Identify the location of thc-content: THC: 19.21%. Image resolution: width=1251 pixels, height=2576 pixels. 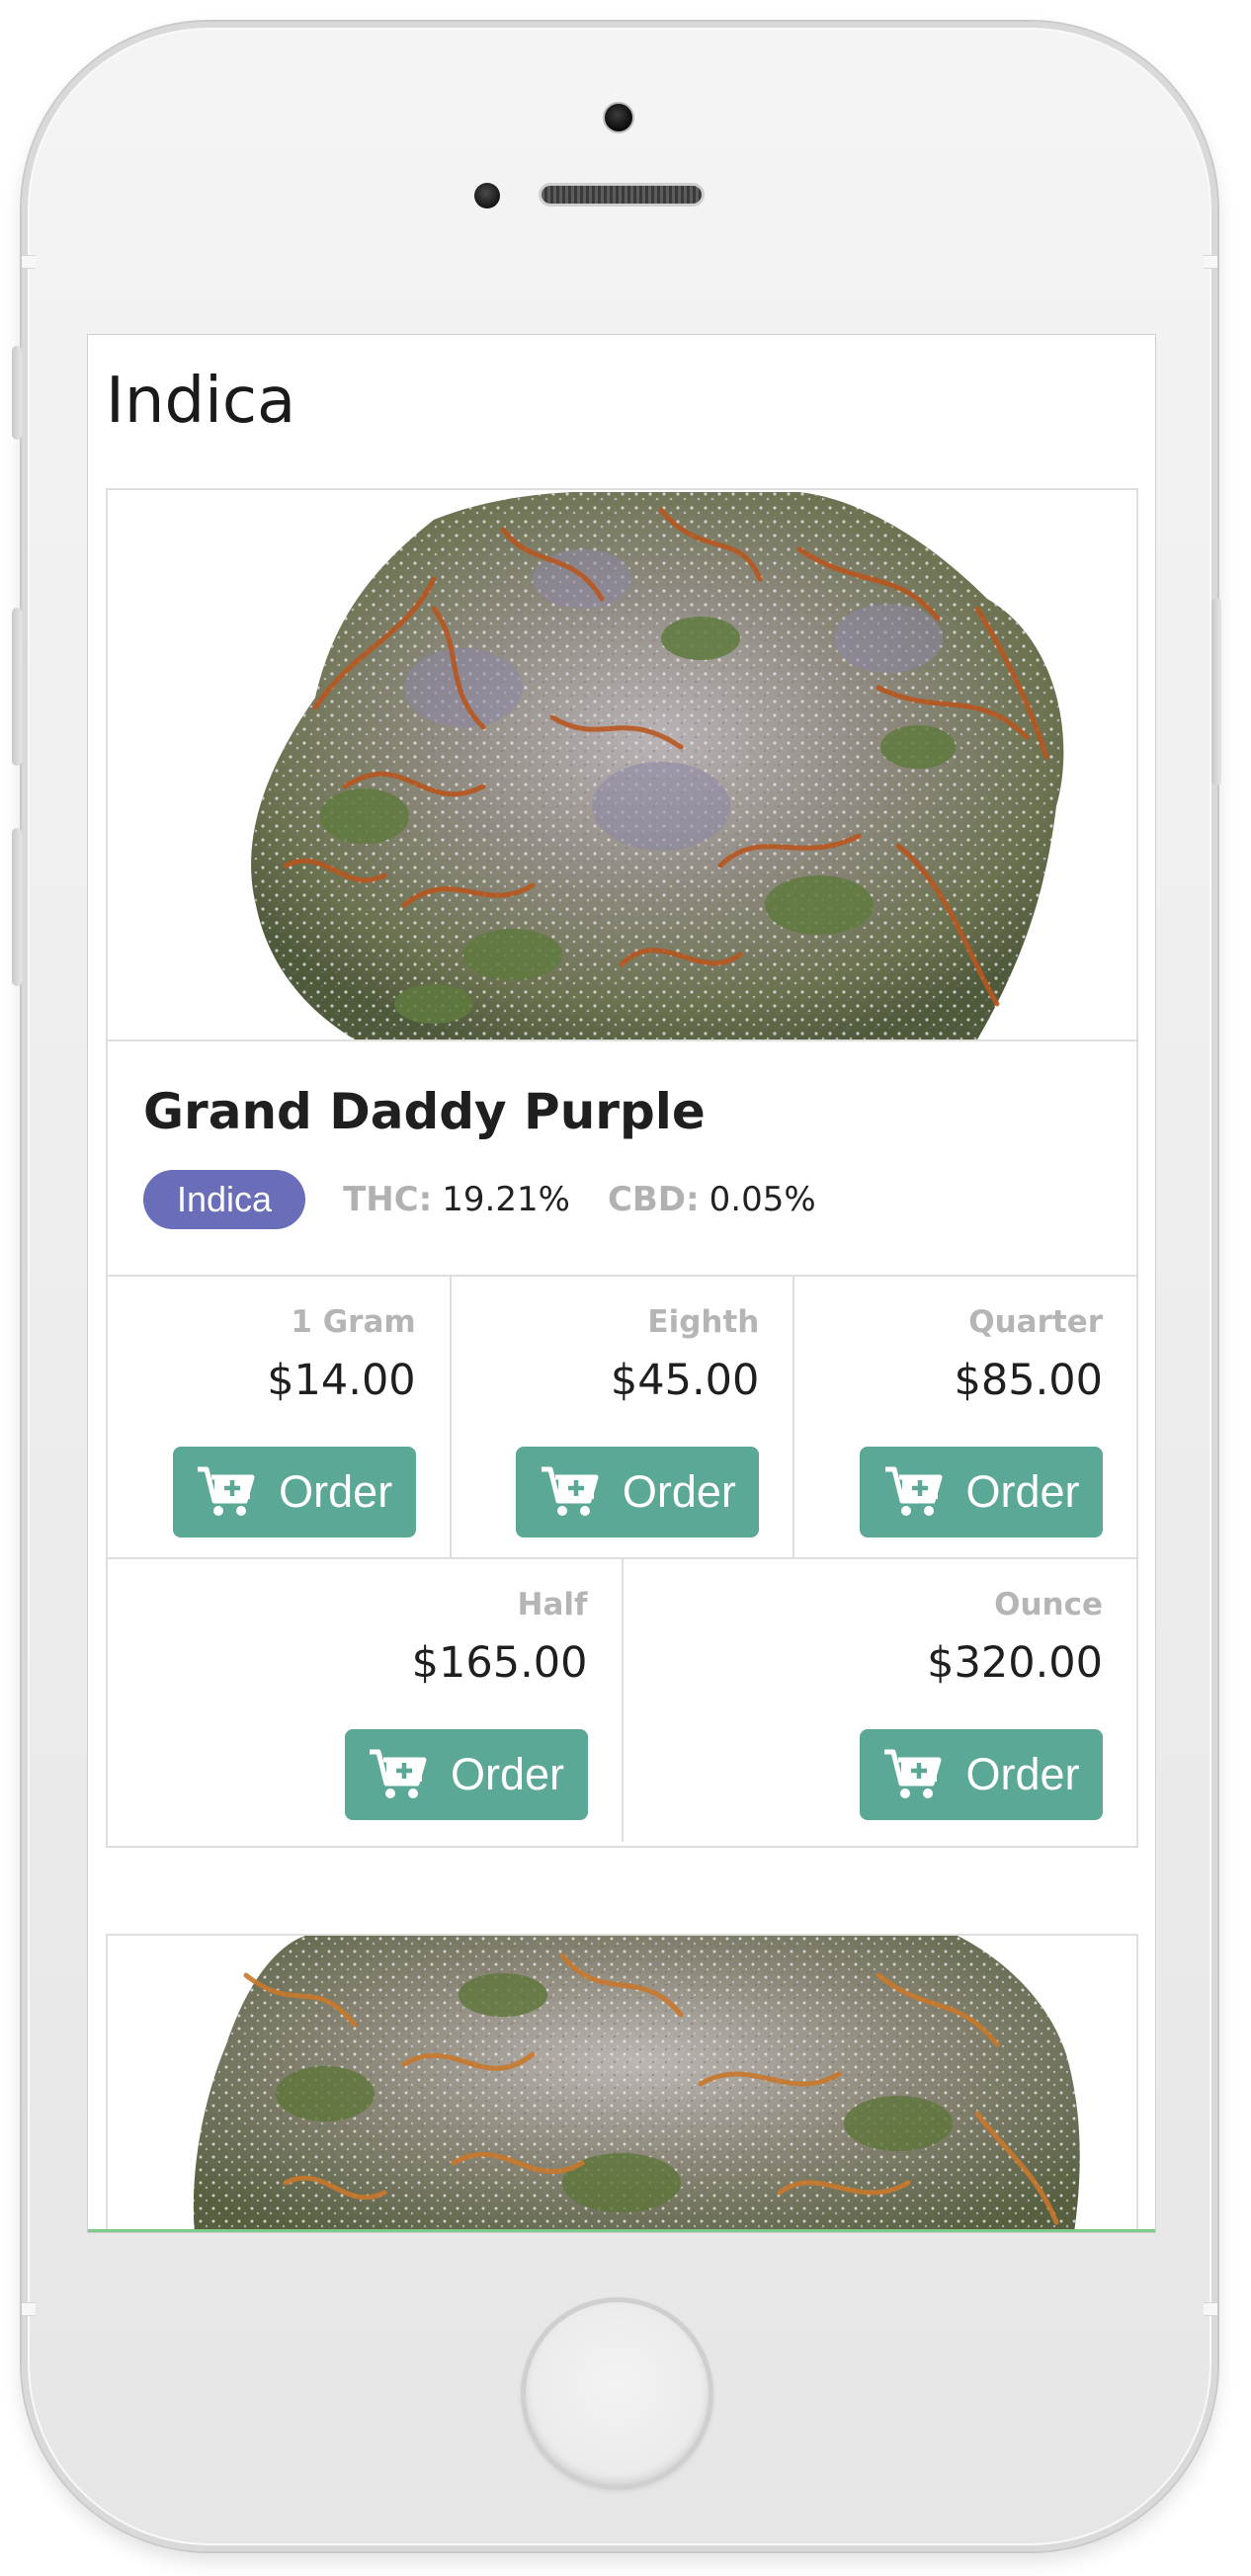
(456, 1199).